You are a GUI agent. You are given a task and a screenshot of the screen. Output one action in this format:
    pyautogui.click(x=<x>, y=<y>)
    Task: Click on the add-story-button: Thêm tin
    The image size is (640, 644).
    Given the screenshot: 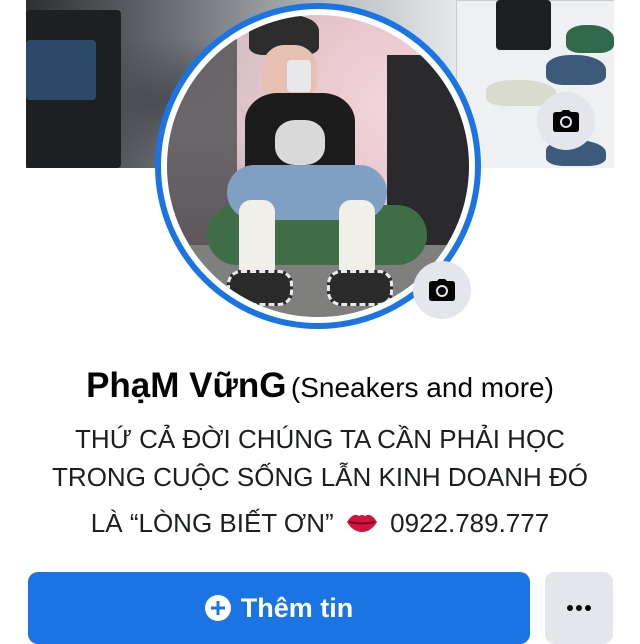 What is the action you would take?
    pyautogui.click(x=279, y=608)
    